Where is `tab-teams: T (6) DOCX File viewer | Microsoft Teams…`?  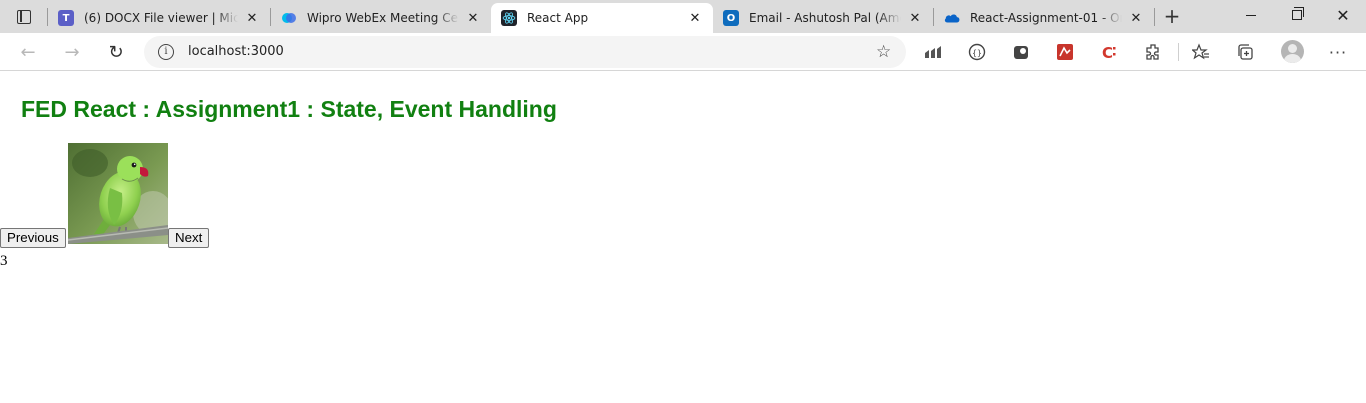 tab-teams: T (6) DOCX File viewer | Microsoft Teams… is located at coordinates (159, 18).